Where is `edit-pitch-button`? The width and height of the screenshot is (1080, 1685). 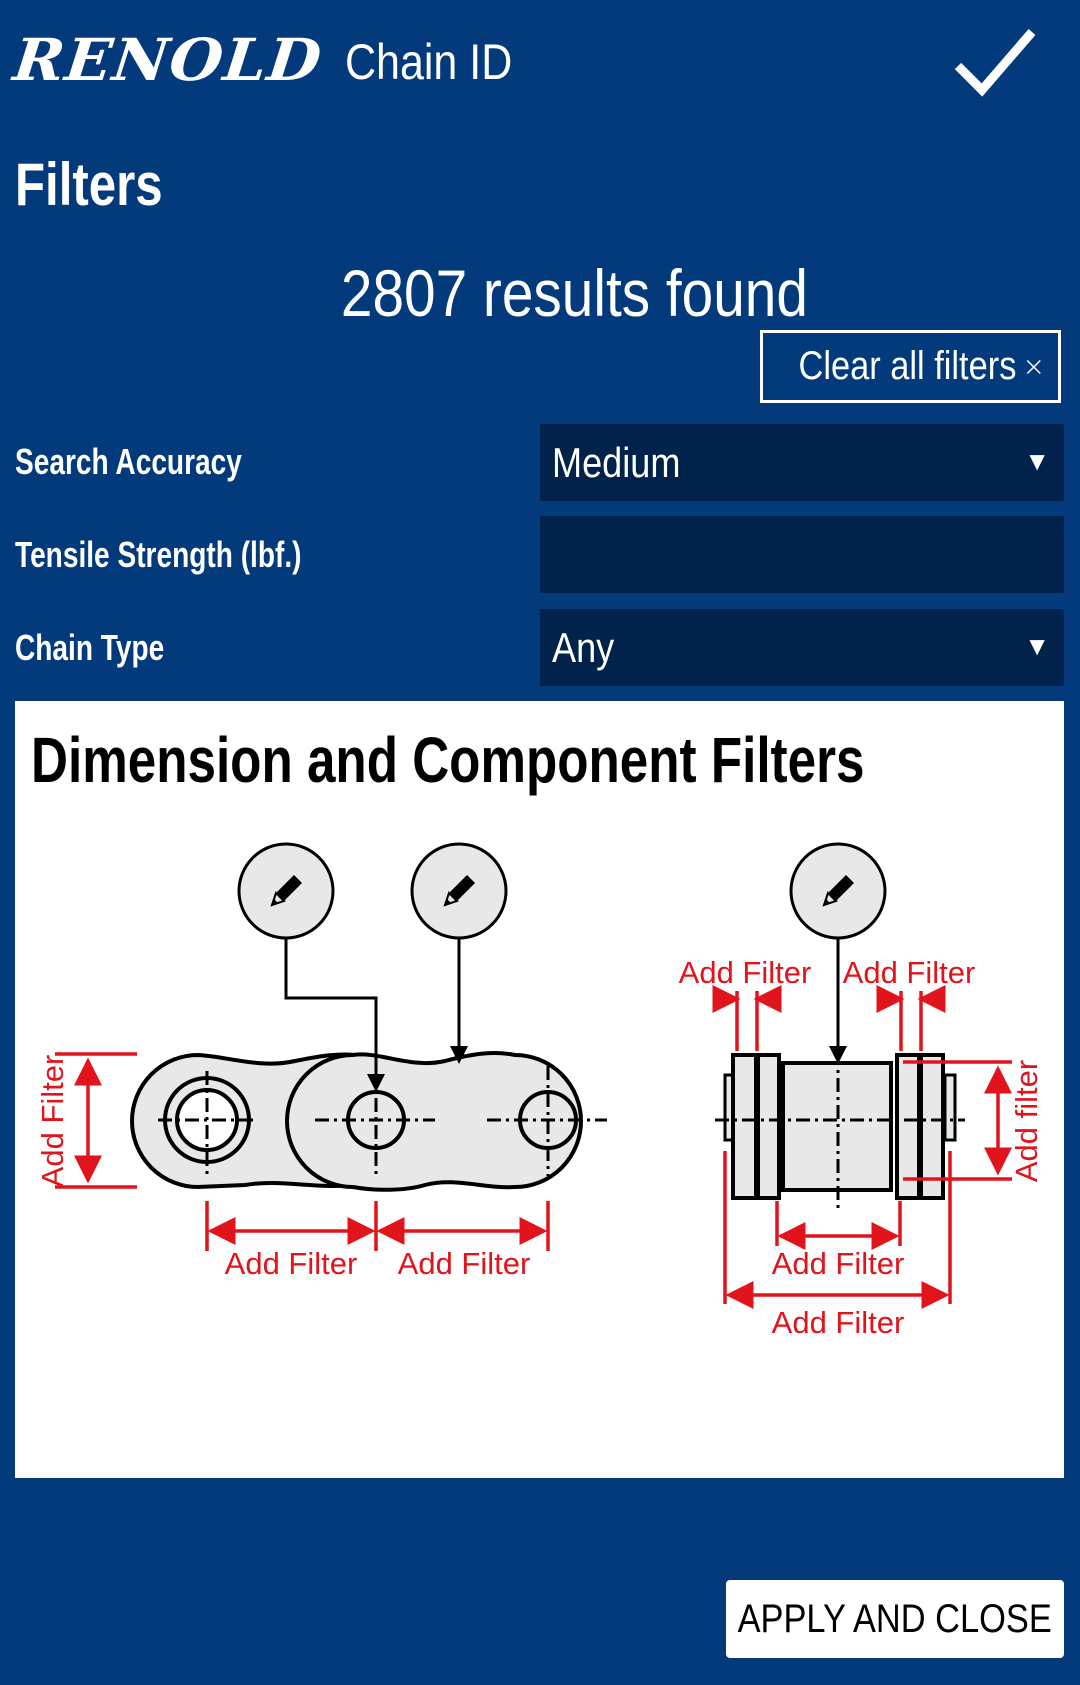 edit-pitch-button is located at coordinates (286, 891).